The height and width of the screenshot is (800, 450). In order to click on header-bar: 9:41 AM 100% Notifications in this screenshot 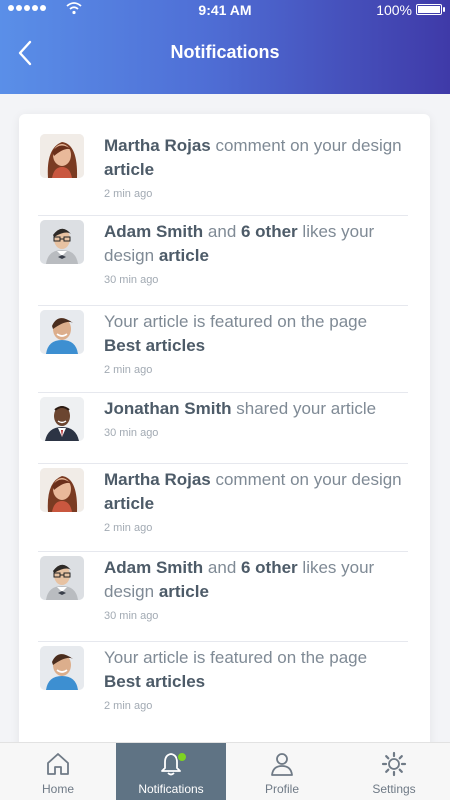, I will do `click(225, 47)`.